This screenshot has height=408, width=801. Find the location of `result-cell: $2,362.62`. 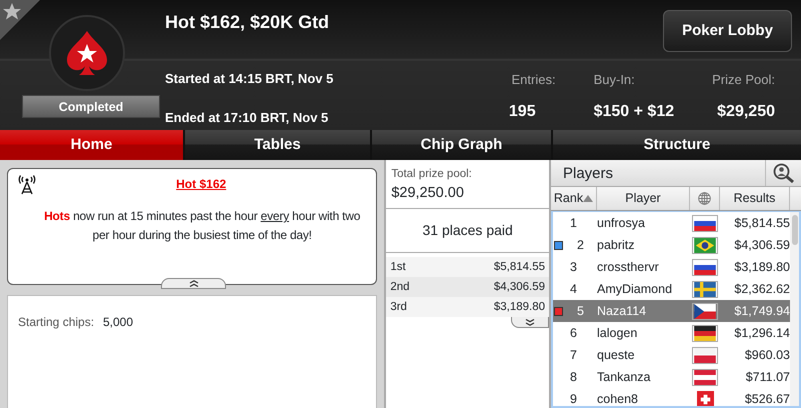

result-cell: $2,362.62 is located at coordinates (762, 289).